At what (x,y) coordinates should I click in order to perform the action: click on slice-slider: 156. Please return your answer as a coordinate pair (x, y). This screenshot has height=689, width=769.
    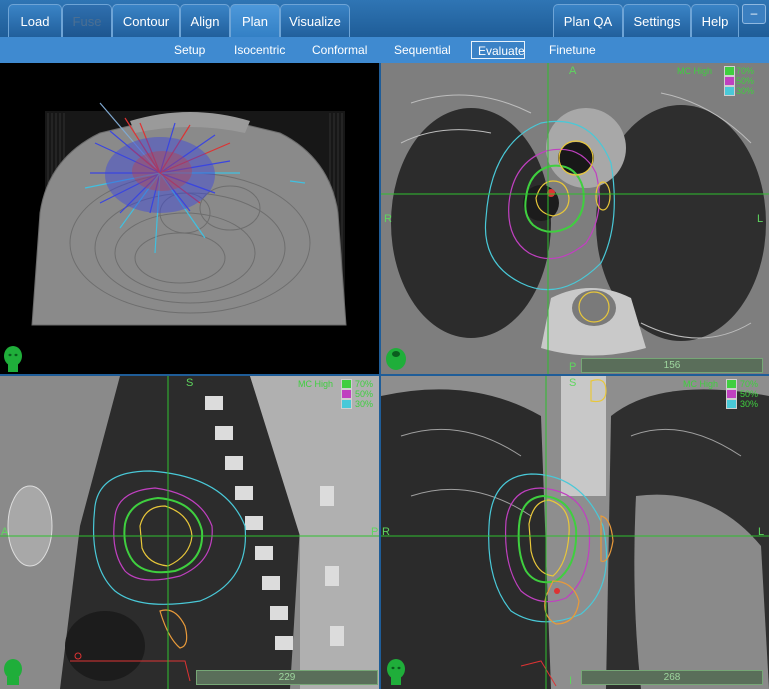
    Looking at the image, I should click on (672, 365).